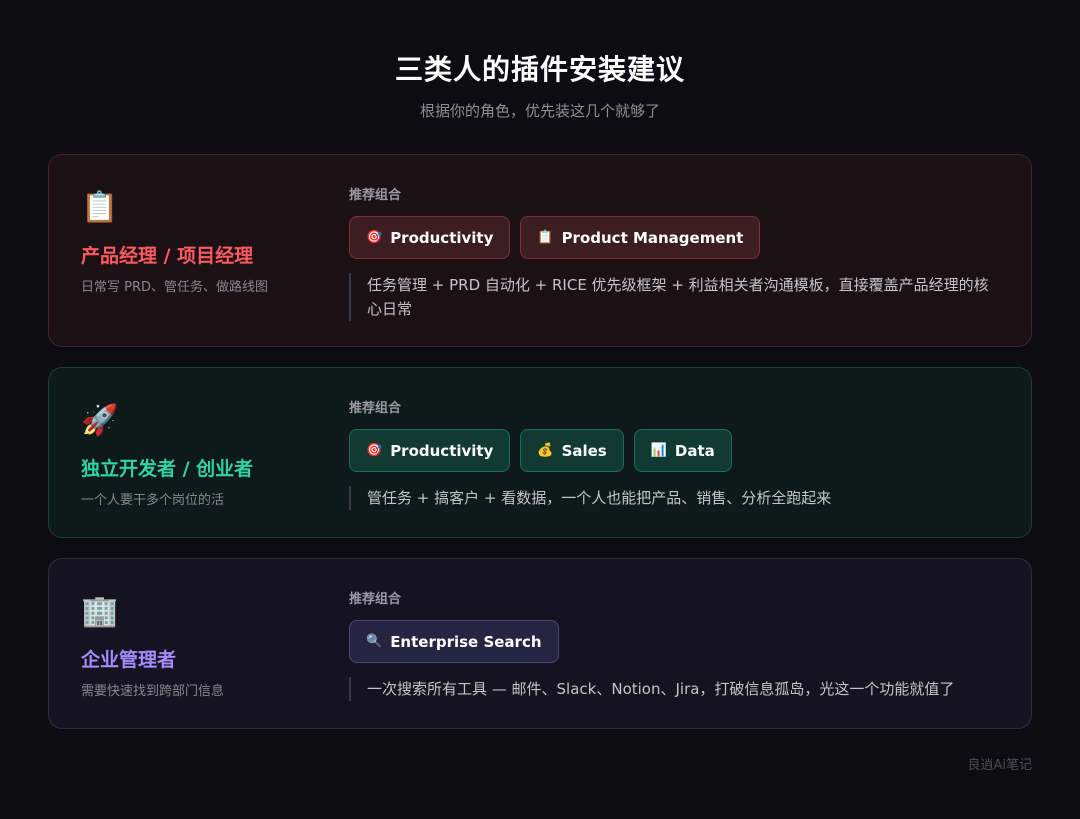 The image size is (1080, 819). Describe the element at coordinates (658, 450) in the screenshot. I see `bar-chart-icon: 📊` at that location.